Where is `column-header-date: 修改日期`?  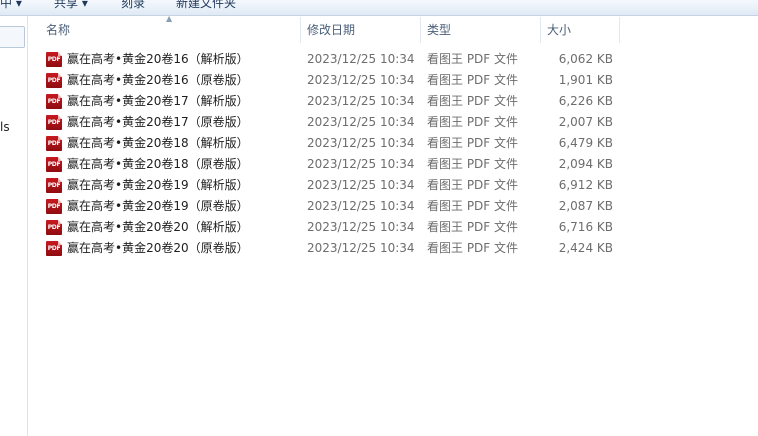 column-header-date: 修改日期 is located at coordinates (361, 30).